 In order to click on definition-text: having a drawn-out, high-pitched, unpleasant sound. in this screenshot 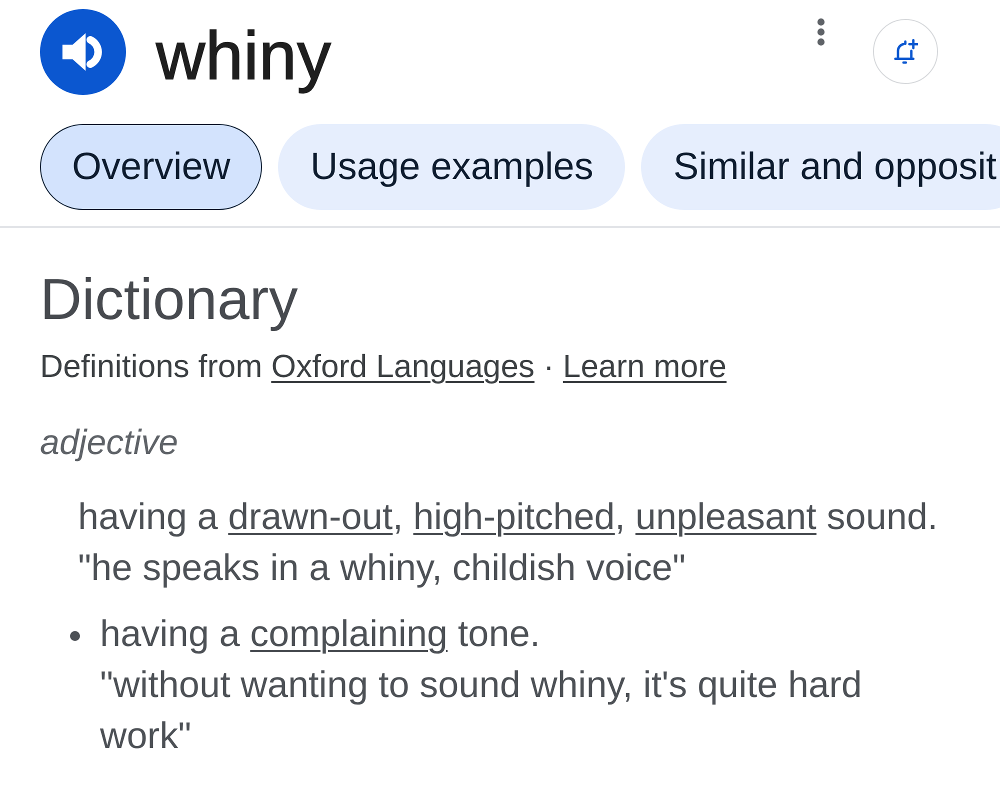, I will do `click(508, 517)`.